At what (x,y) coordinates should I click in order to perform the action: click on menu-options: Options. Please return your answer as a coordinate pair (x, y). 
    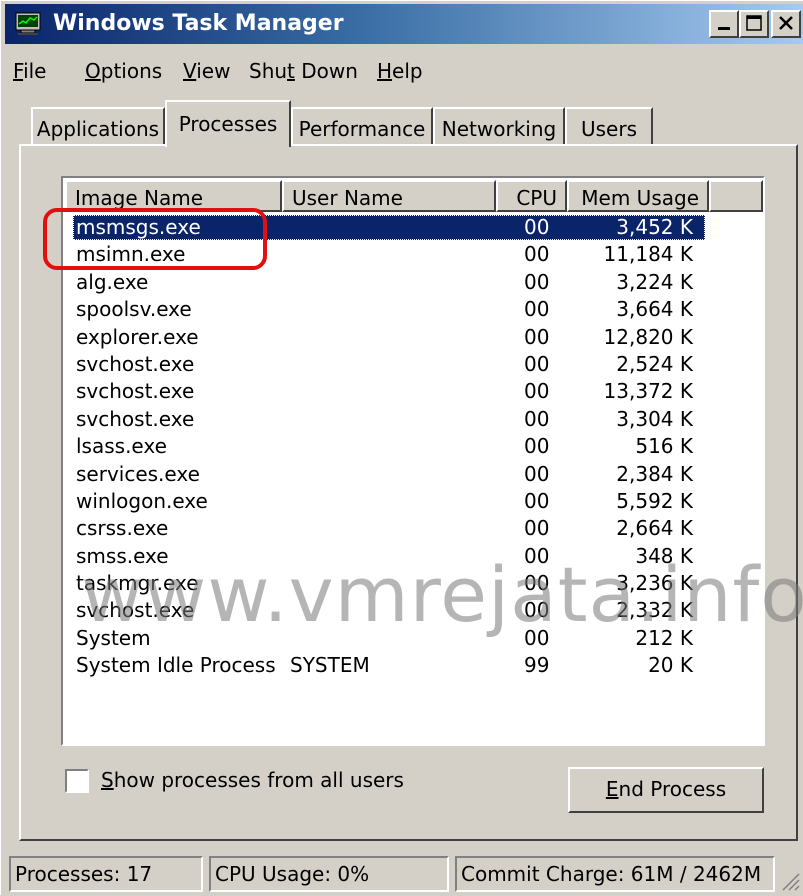
    Looking at the image, I should click on (123, 71).